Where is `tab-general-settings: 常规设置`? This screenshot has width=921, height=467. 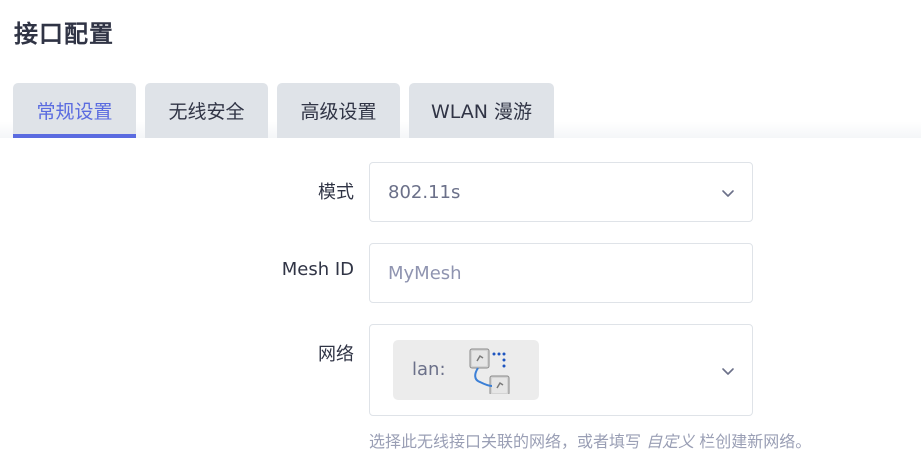 tab-general-settings: 常规设置 is located at coordinates (74, 110).